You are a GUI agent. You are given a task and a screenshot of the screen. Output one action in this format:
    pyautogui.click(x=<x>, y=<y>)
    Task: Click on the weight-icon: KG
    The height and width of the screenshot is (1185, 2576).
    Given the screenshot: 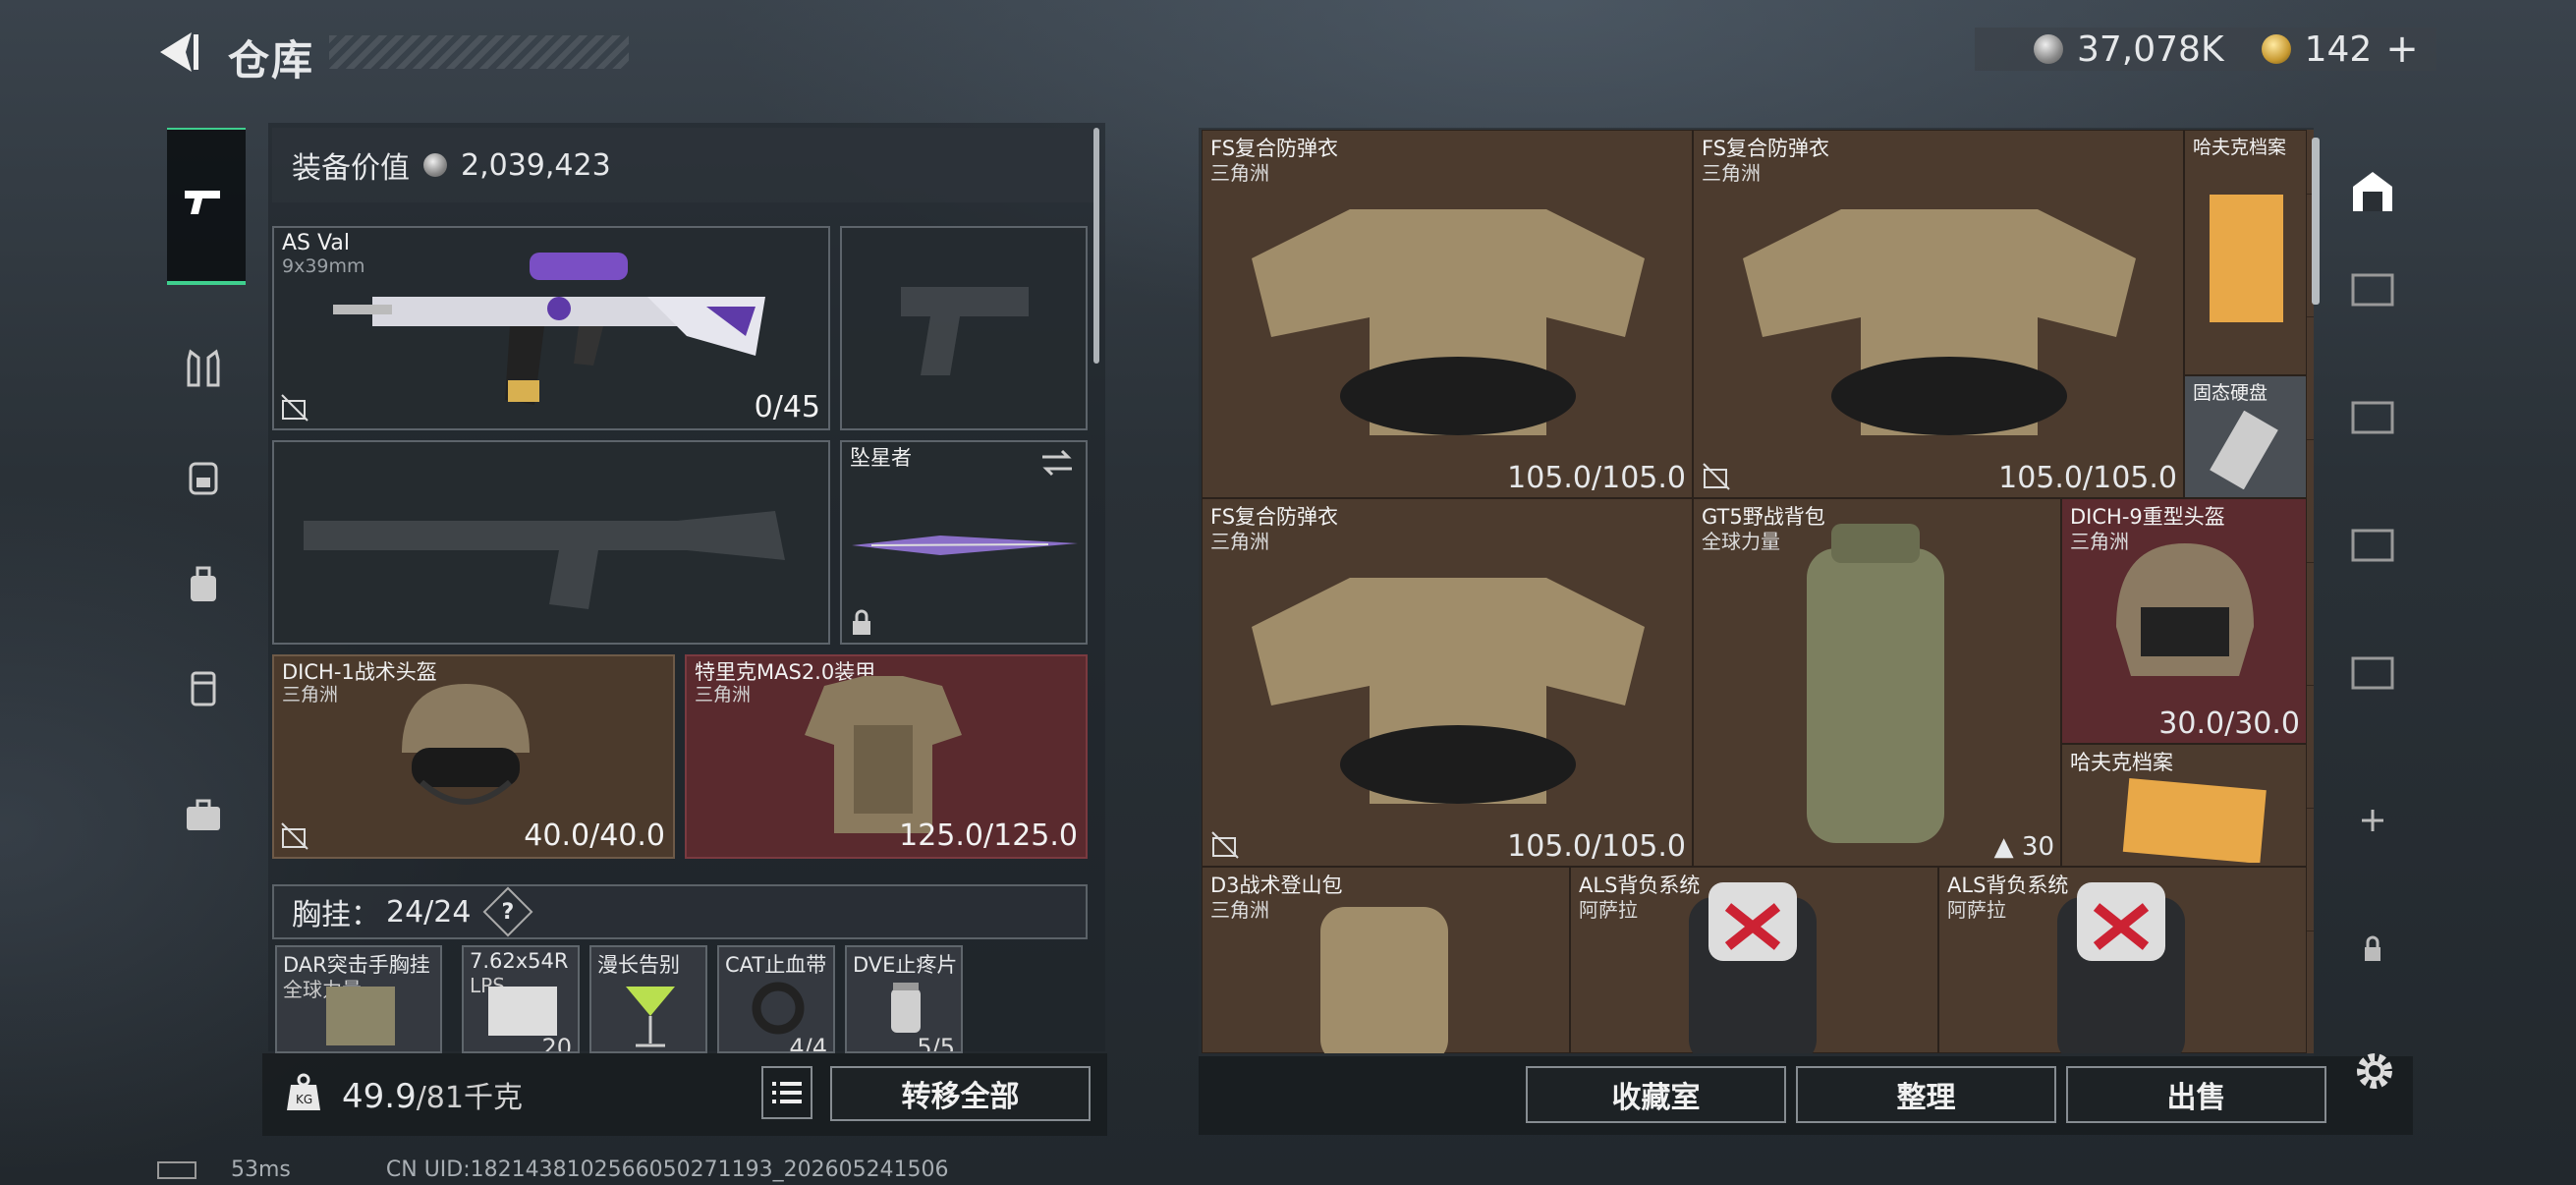 What is the action you would take?
    pyautogui.click(x=303, y=1092)
    